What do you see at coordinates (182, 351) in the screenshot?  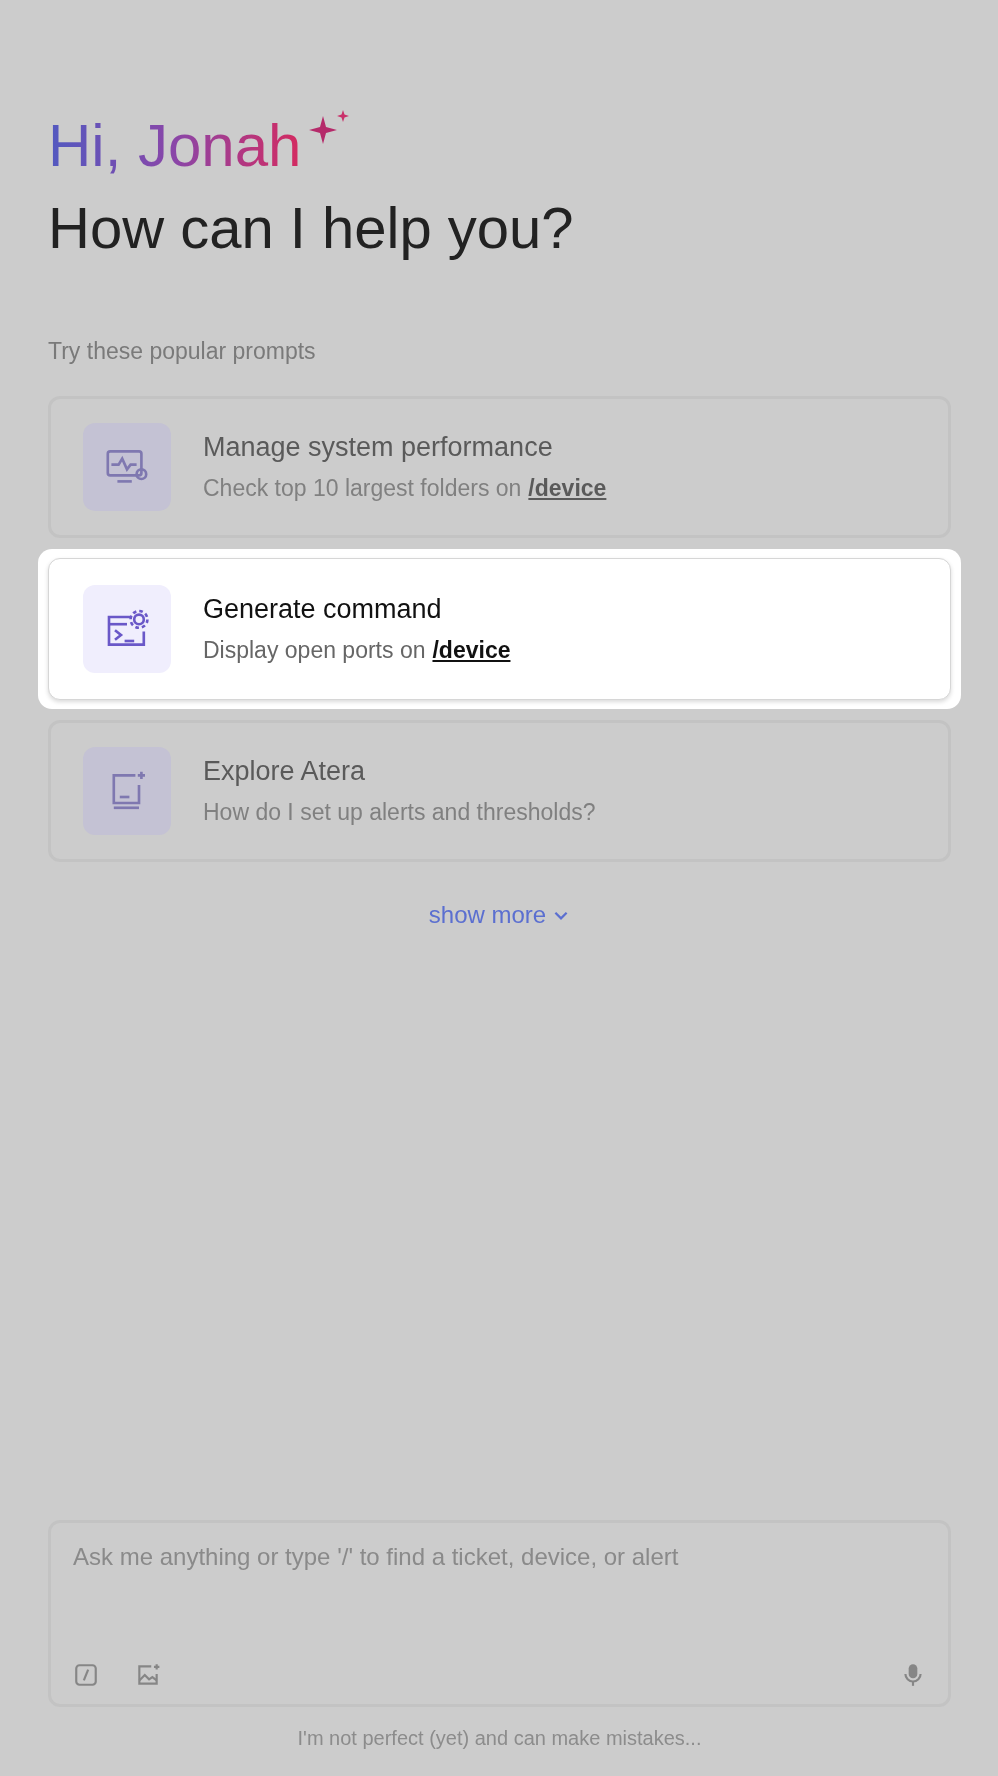 I see `section-label: Try these popular prompts` at bounding box center [182, 351].